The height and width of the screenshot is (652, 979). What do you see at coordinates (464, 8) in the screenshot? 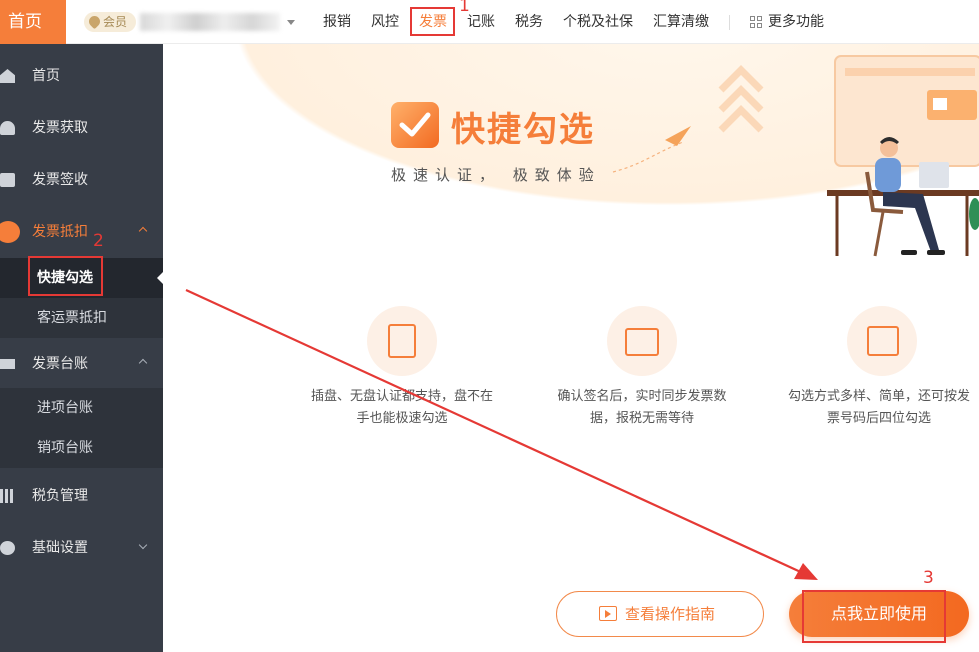
I see `annotation-number-1: 1` at bounding box center [464, 8].